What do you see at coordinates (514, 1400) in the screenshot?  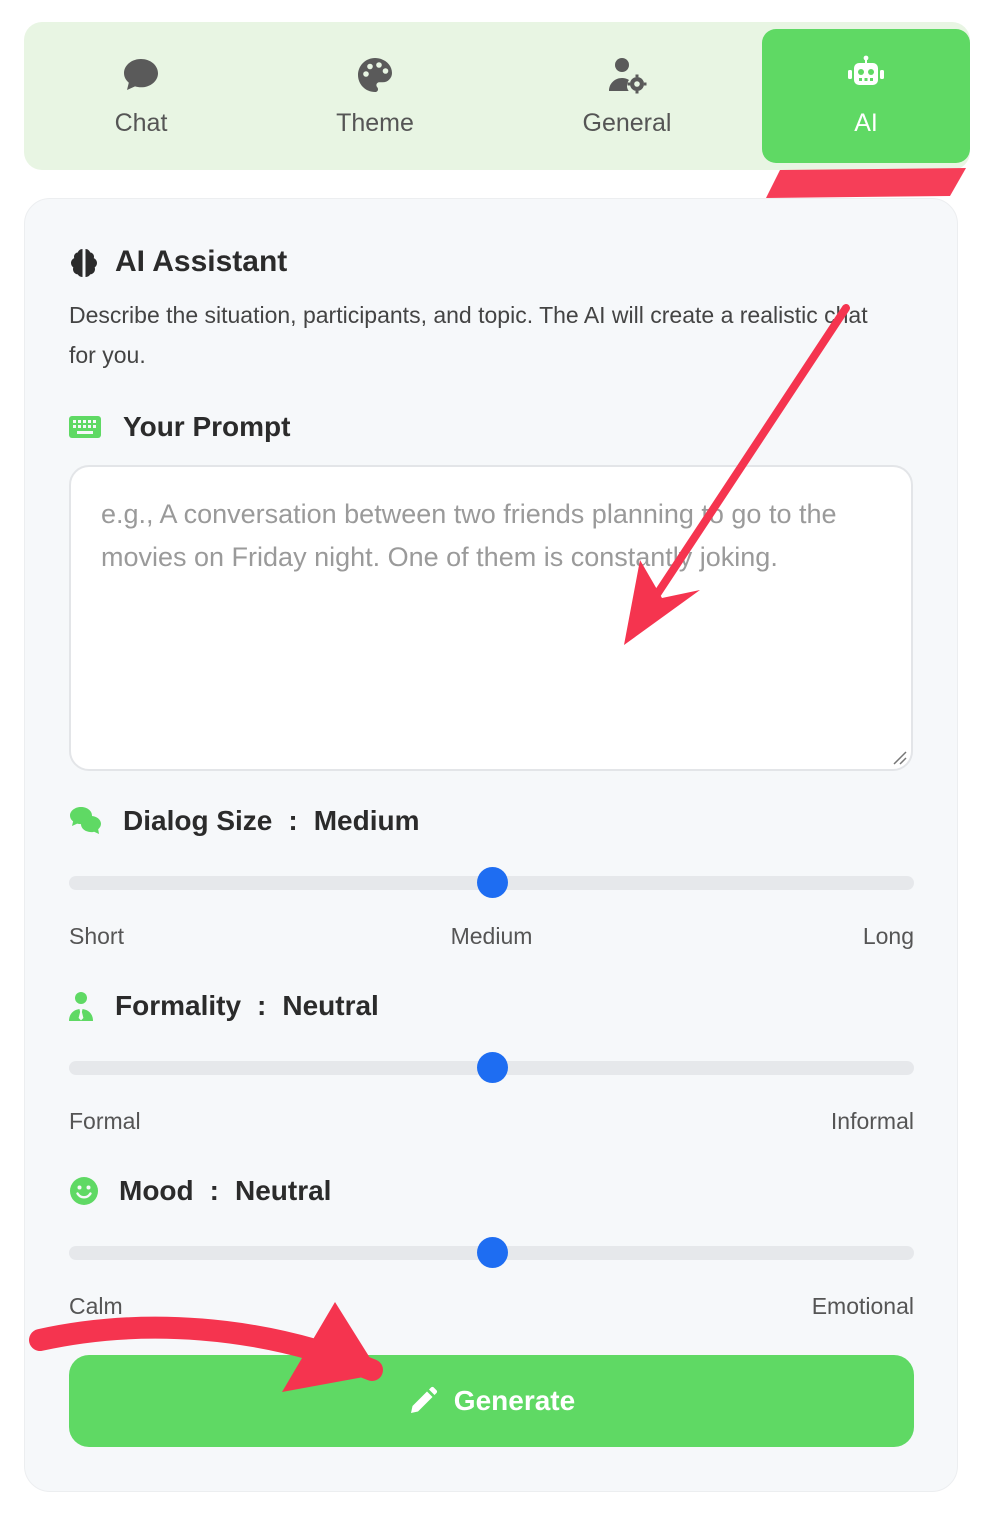 I see `generate-label: Generate` at bounding box center [514, 1400].